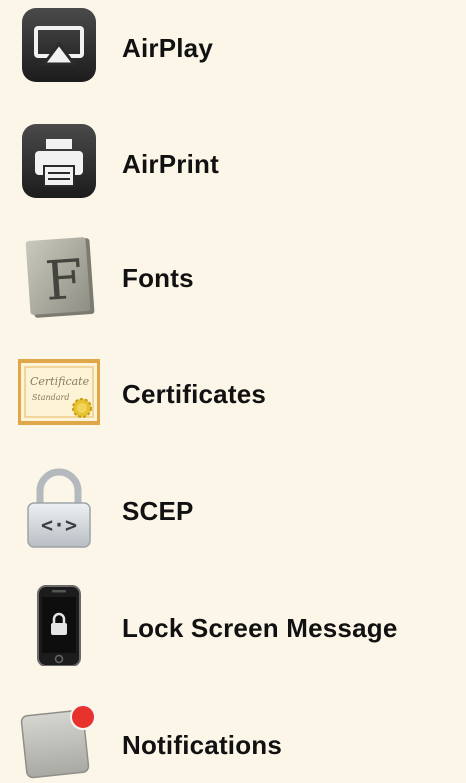  What do you see at coordinates (59, 163) in the screenshot?
I see `airprint-icon` at bounding box center [59, 163].